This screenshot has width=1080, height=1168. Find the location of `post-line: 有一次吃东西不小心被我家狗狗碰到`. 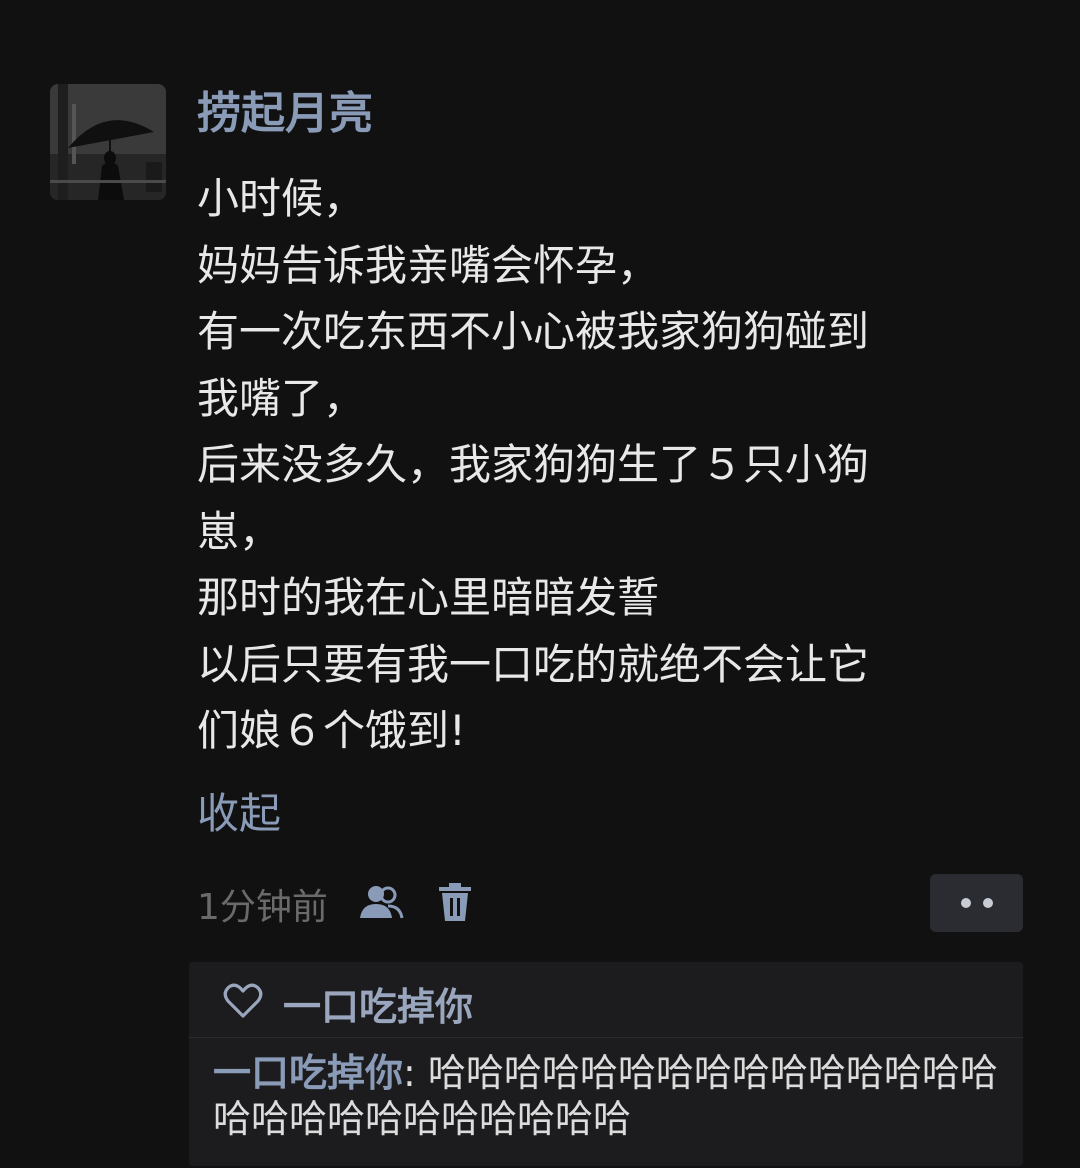

post-line: 有一次吃东西不小心被我家狗狗碰到 is located at coordinates (533, 331).